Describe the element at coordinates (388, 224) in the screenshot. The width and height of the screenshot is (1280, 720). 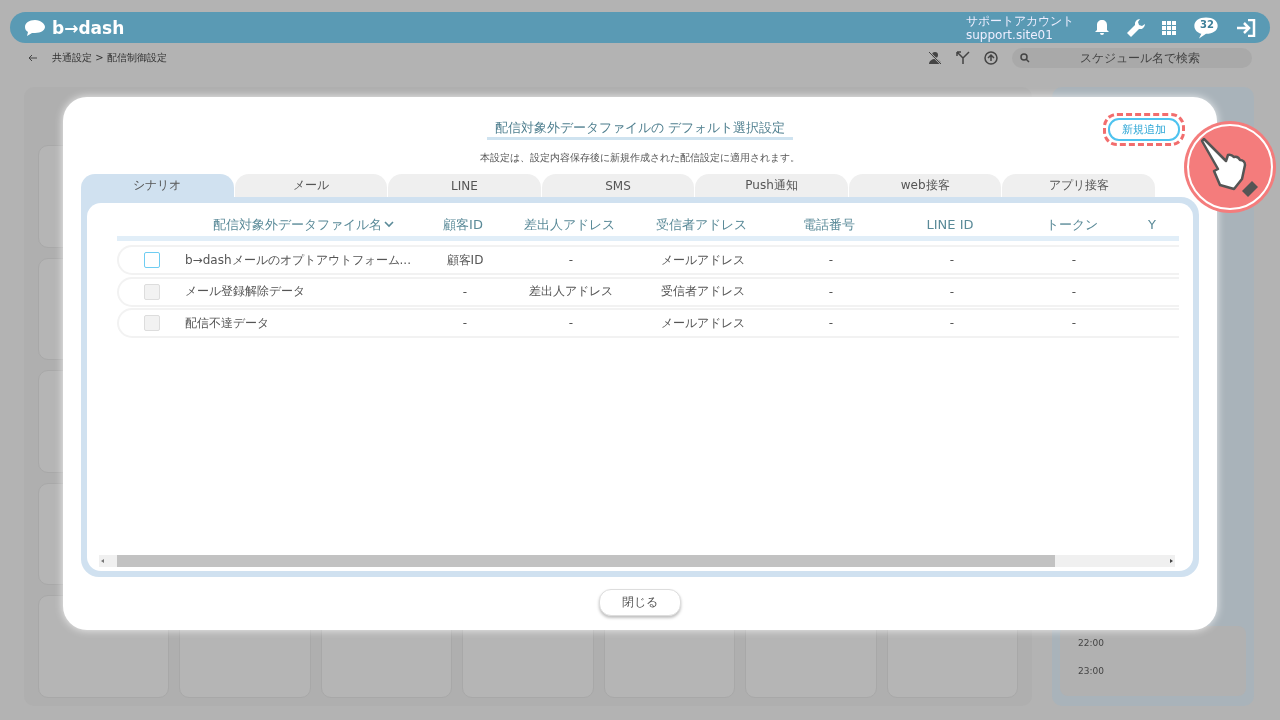
I see `chevron-icon` at that location.